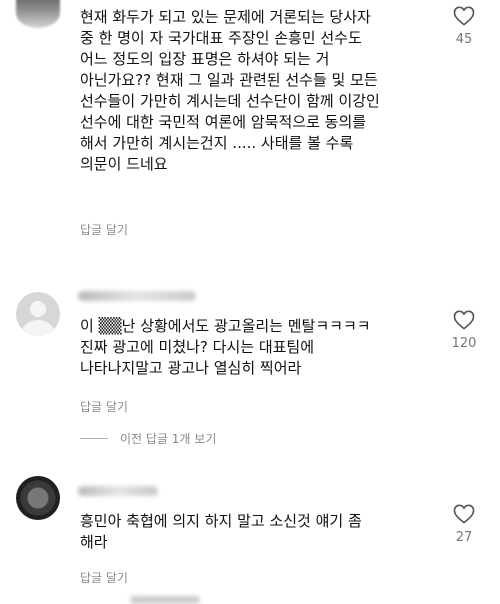 The height and width of the screenshot is (604, 500). I want to click on like-group: 120, so click(464, 330).